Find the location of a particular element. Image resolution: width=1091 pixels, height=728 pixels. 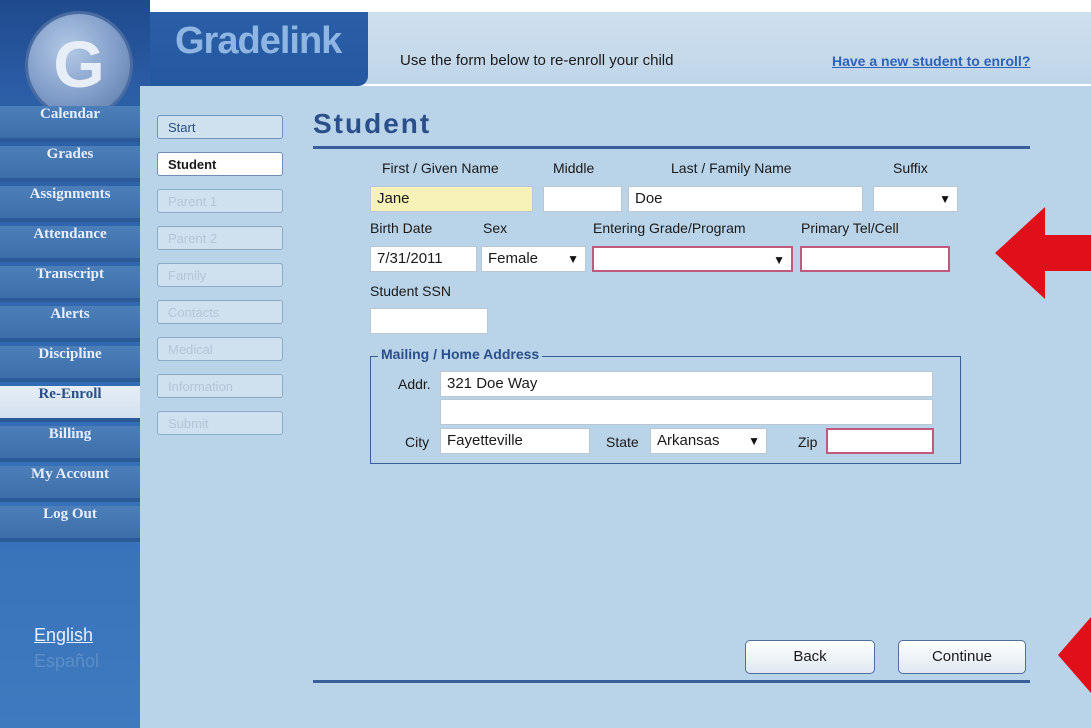

state-select: Arkansas ▼ is located at coordinates (708, 441).